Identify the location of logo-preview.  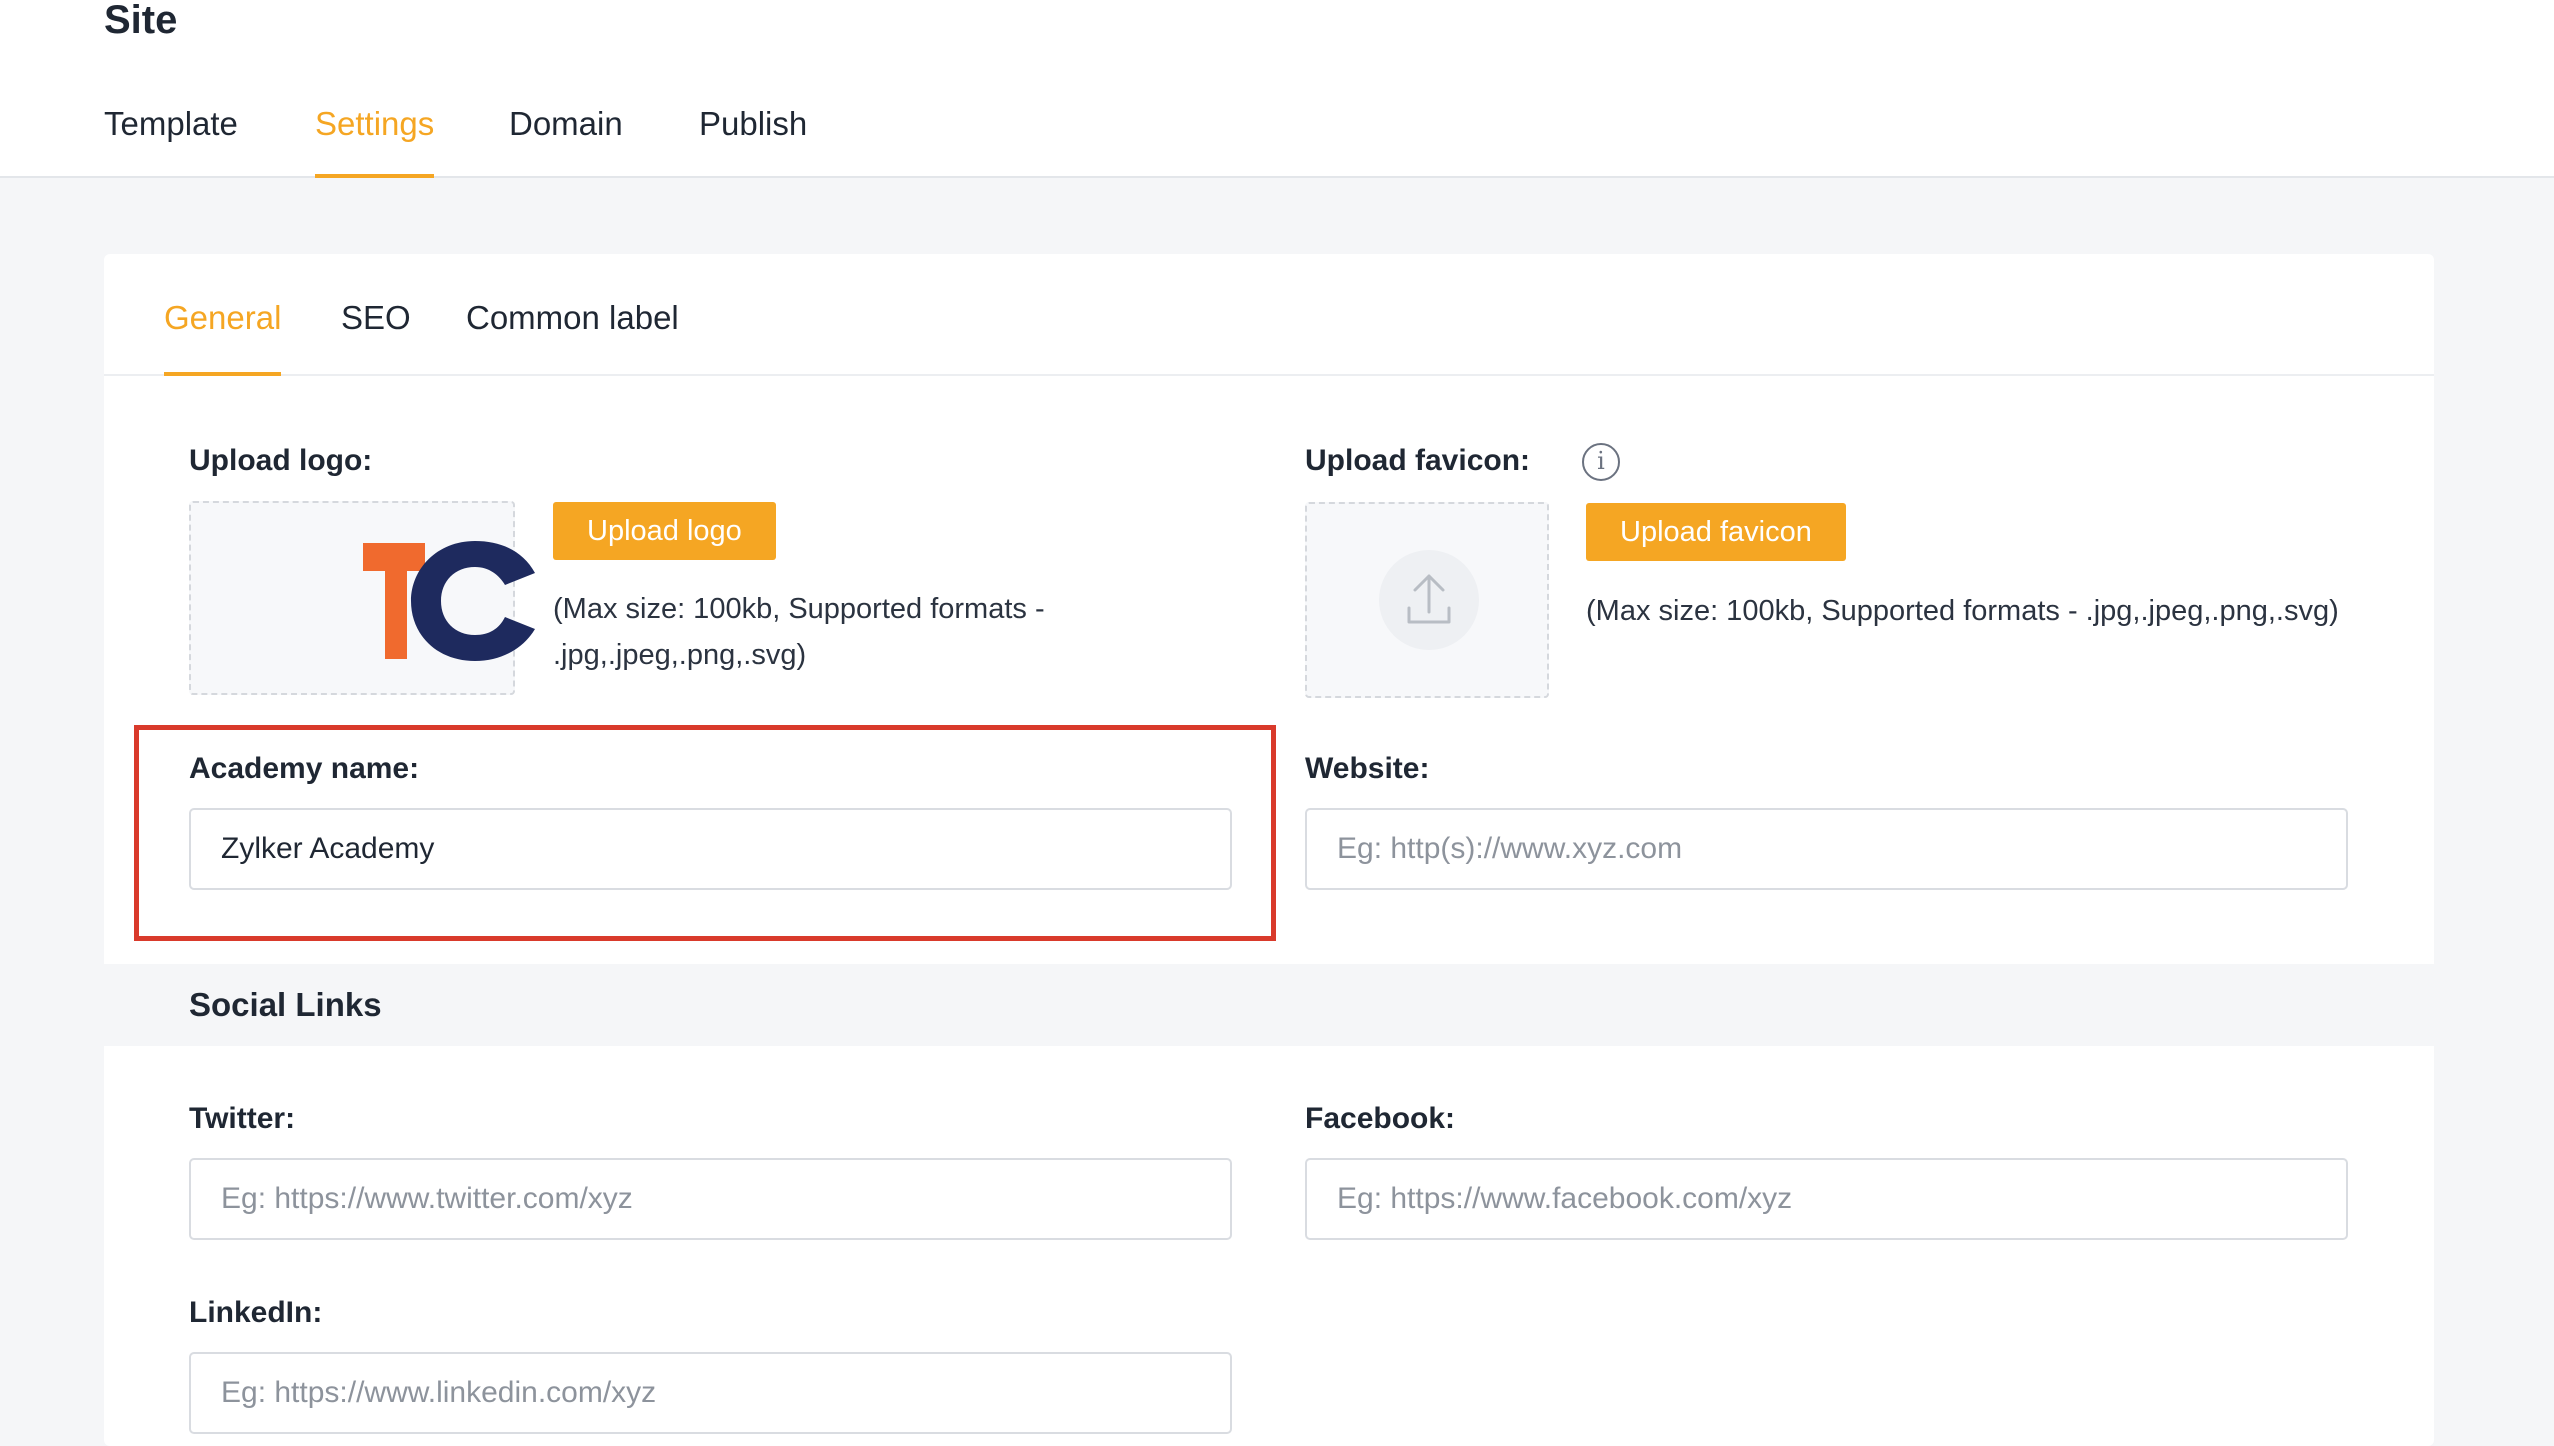
(362, 598).